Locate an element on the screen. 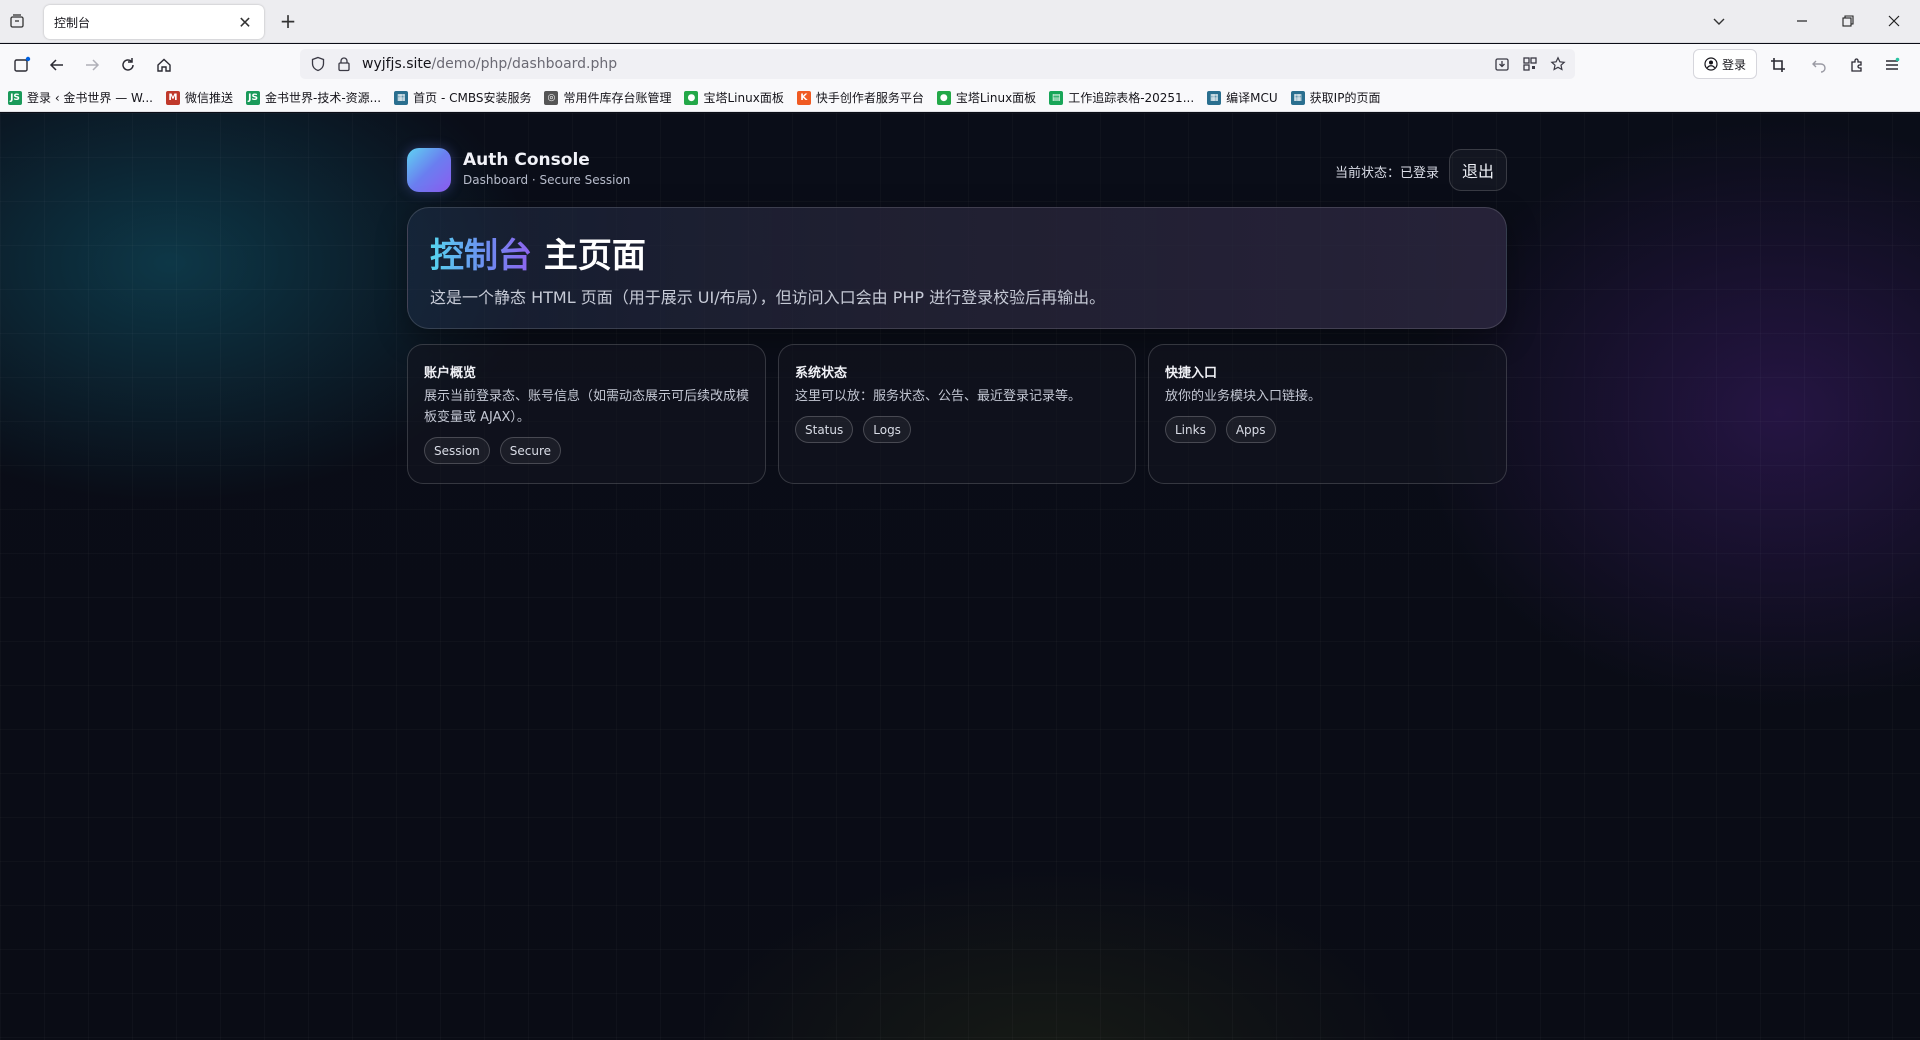 The image size is (1920, 1040). tab-title: 控制台 is located at coordinates (72, 22).